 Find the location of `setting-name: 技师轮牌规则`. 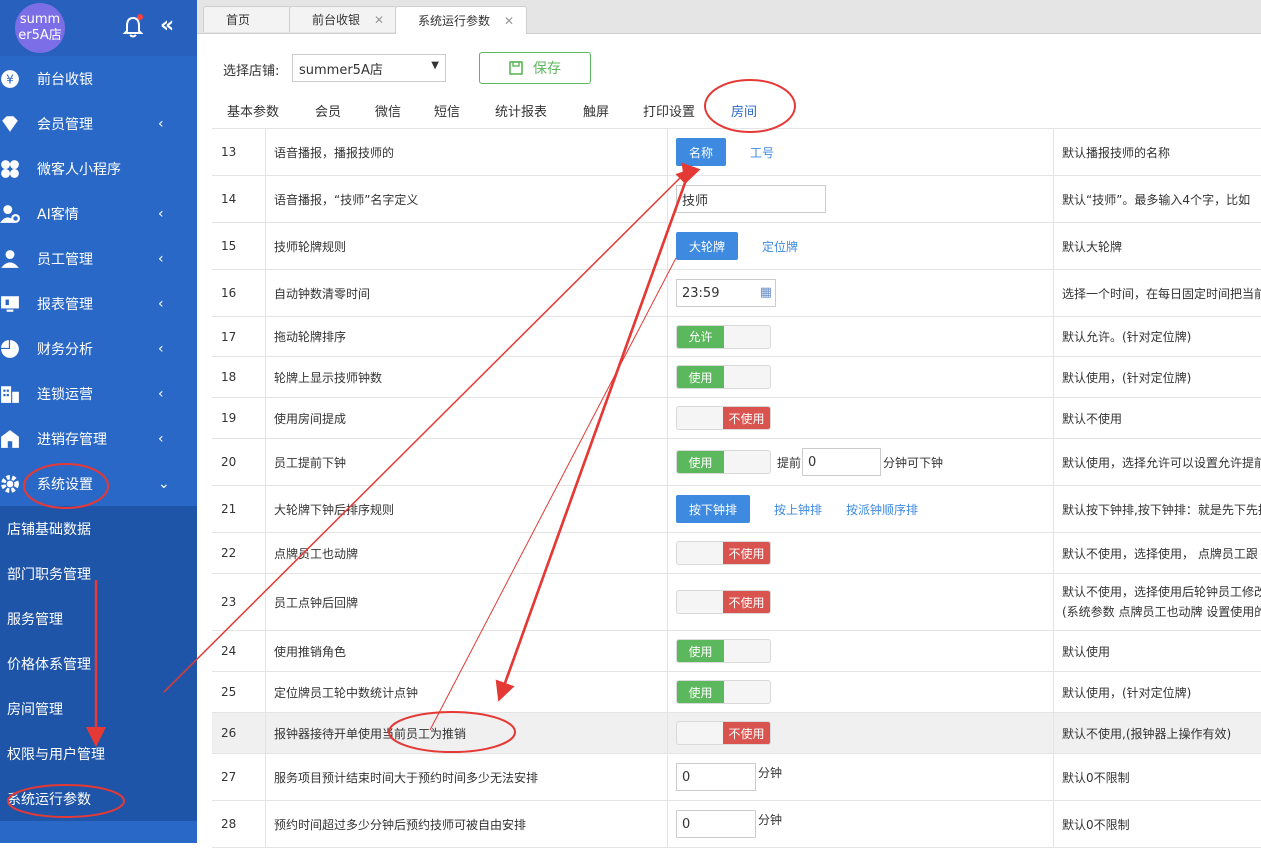

setting-name: 技师轮牌规则 is located at coordinates (467, 246).